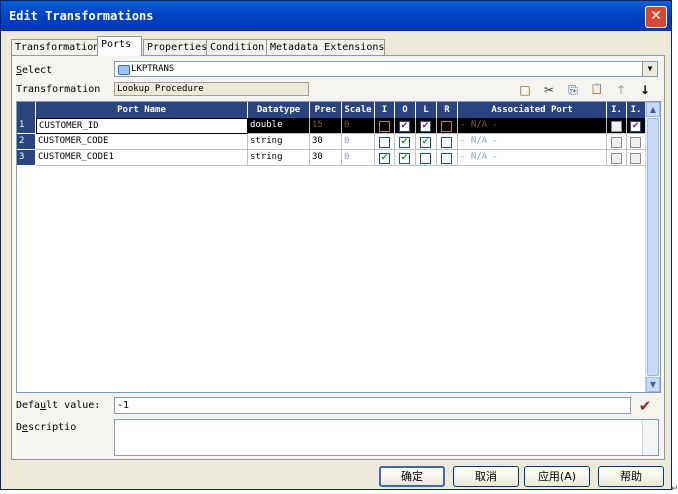 The height and width of the screenshot is (494, 678). What do you see at coordinates (385, 110) in the screenshot?
I see `column-header-input: I` at bounding box center [385, 110].